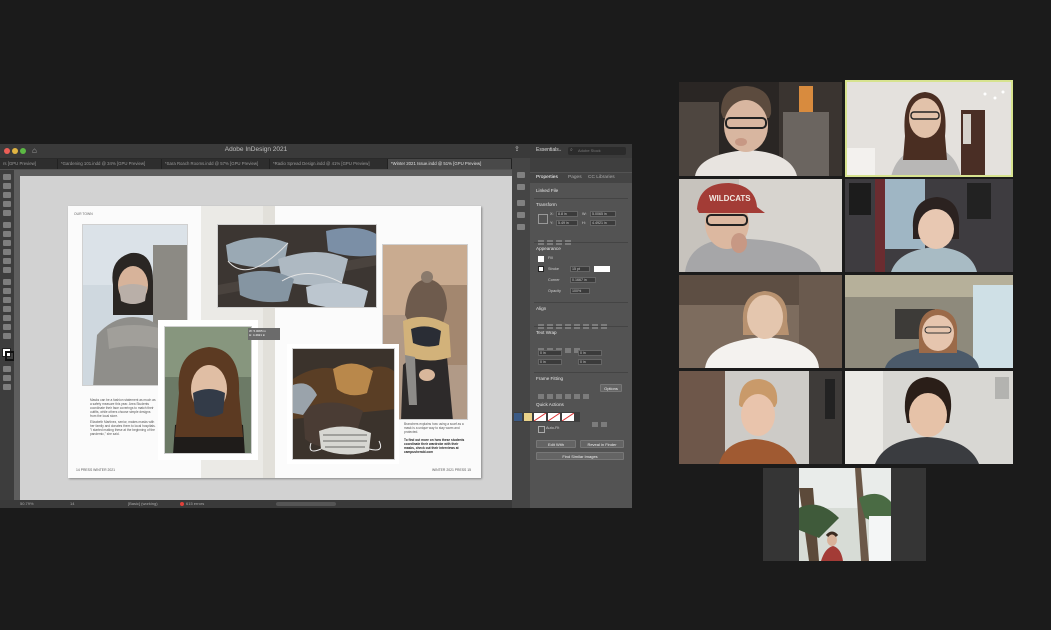  I want to click on layers-icon, so click(521, 175).